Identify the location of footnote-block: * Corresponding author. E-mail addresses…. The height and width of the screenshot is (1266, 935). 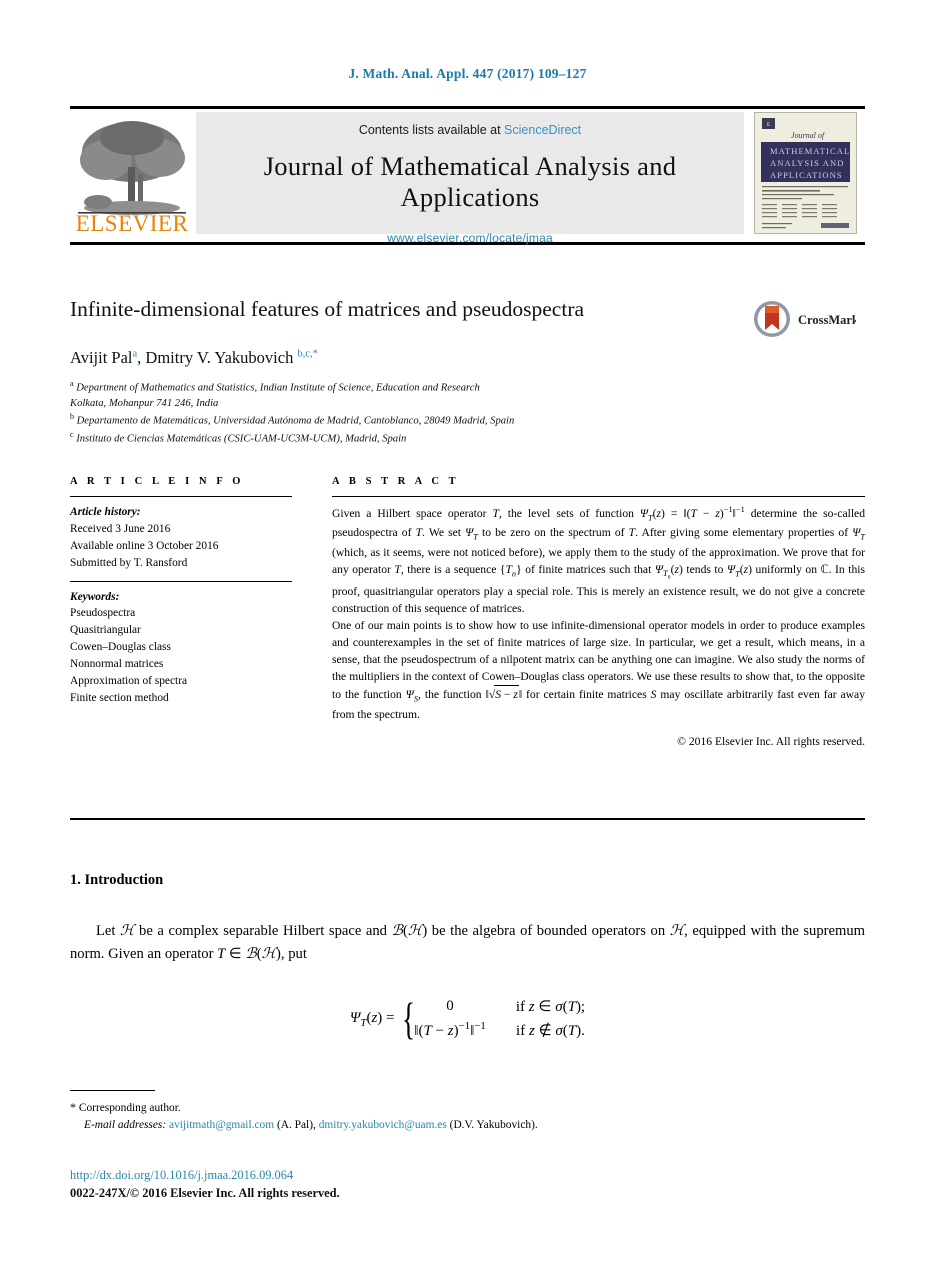
(430, 1116).